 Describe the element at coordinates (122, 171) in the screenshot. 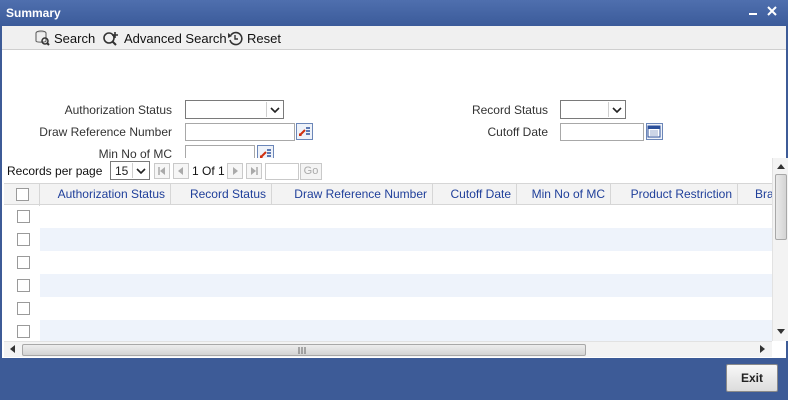

I see `records-per-page-value: 15` at that location.